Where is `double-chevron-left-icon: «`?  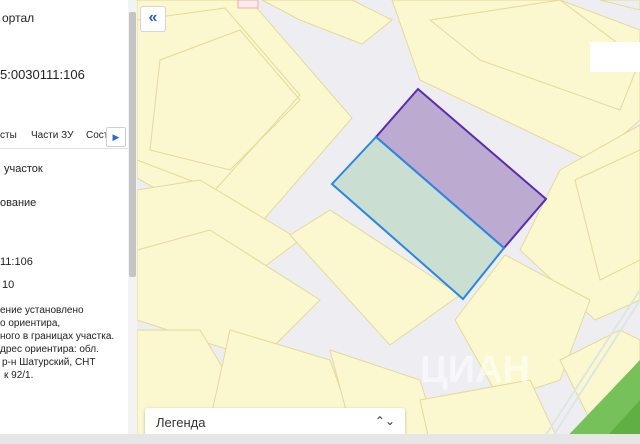 double-chevron-left-icon: « is located at coordinates (153, 17).